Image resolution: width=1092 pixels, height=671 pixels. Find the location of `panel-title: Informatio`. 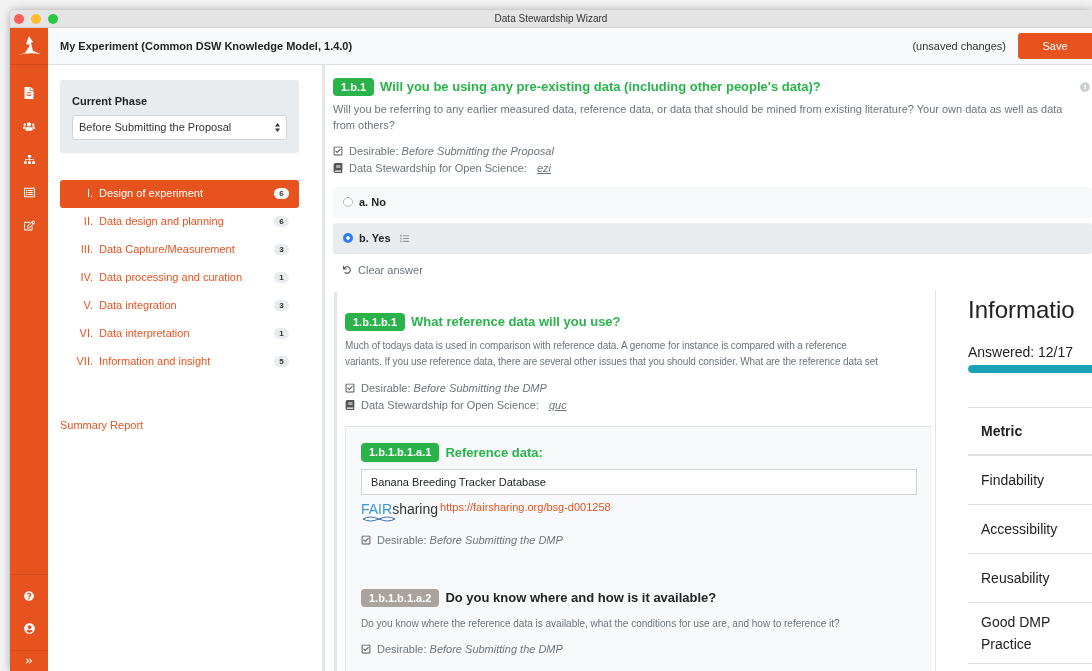

panel-title: Informatio is located at coordinates (1022, 310).